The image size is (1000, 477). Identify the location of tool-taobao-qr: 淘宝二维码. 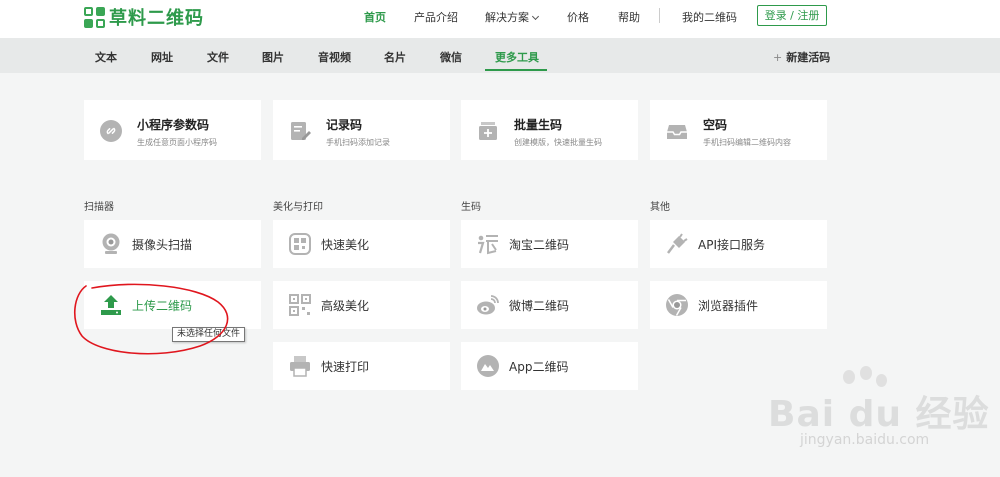
(549, 244).